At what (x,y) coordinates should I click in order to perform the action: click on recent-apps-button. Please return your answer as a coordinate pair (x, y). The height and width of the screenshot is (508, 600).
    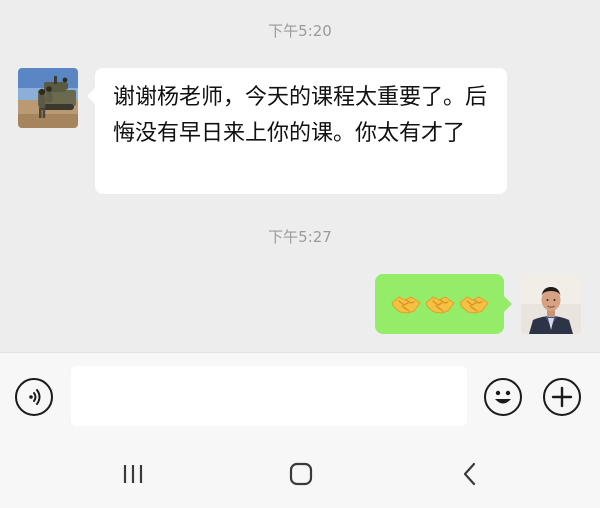
    Looking at the image, I should click on (133, 474).